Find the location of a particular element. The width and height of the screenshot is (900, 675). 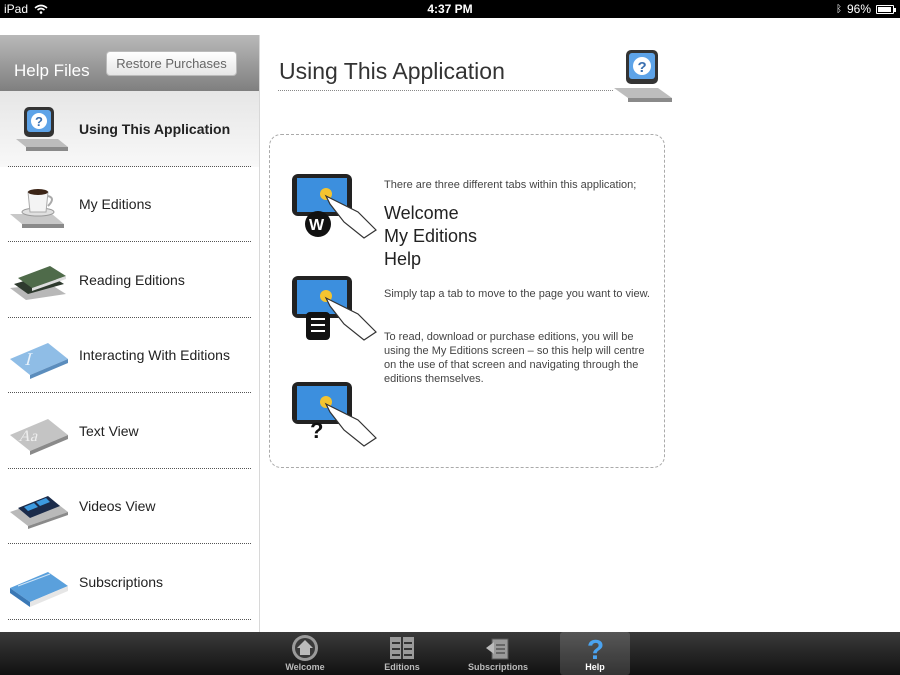

battery-icon is located at coordinates (886, 9).